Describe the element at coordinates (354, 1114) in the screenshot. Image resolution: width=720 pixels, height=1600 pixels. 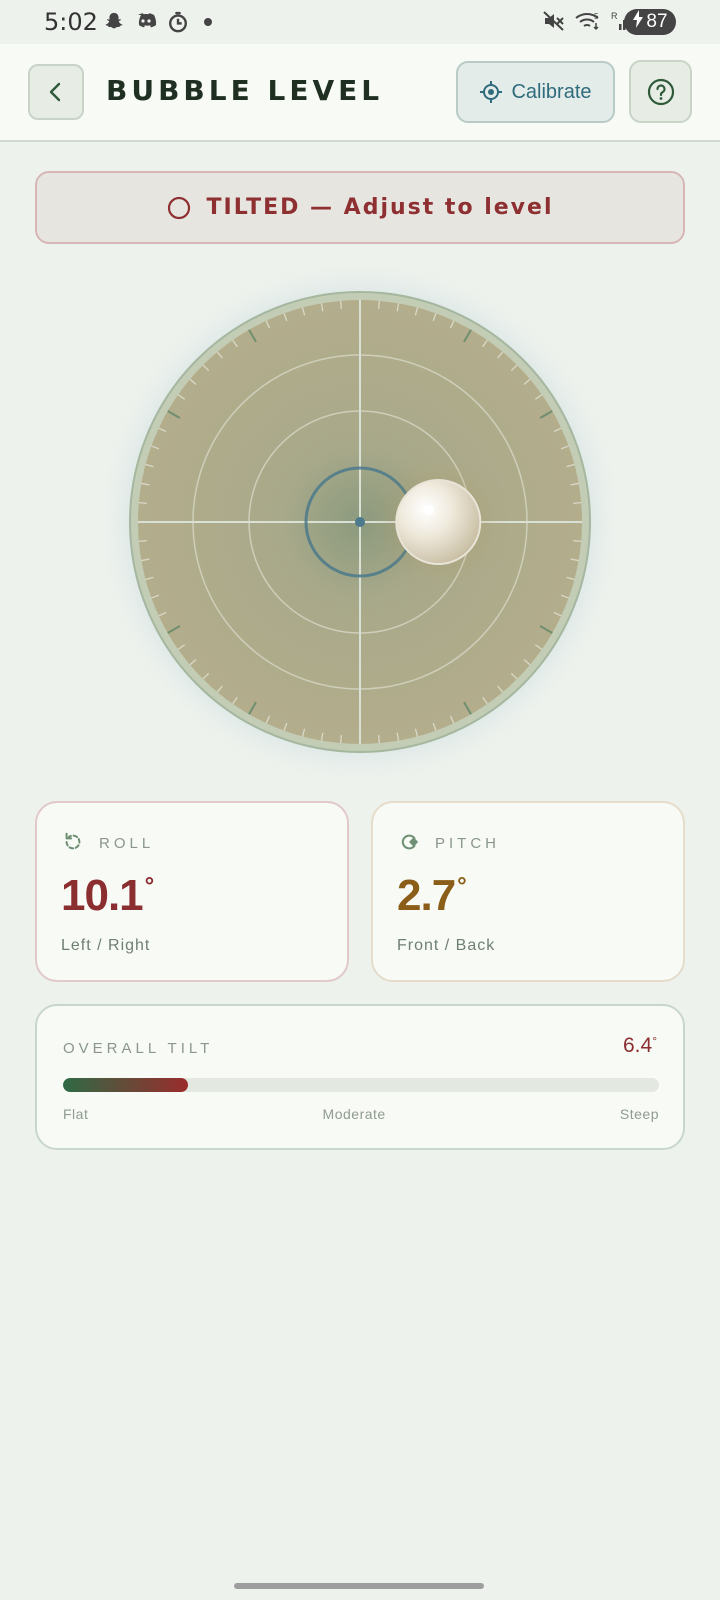
I see `scale-moderate: Moderate` at that location.